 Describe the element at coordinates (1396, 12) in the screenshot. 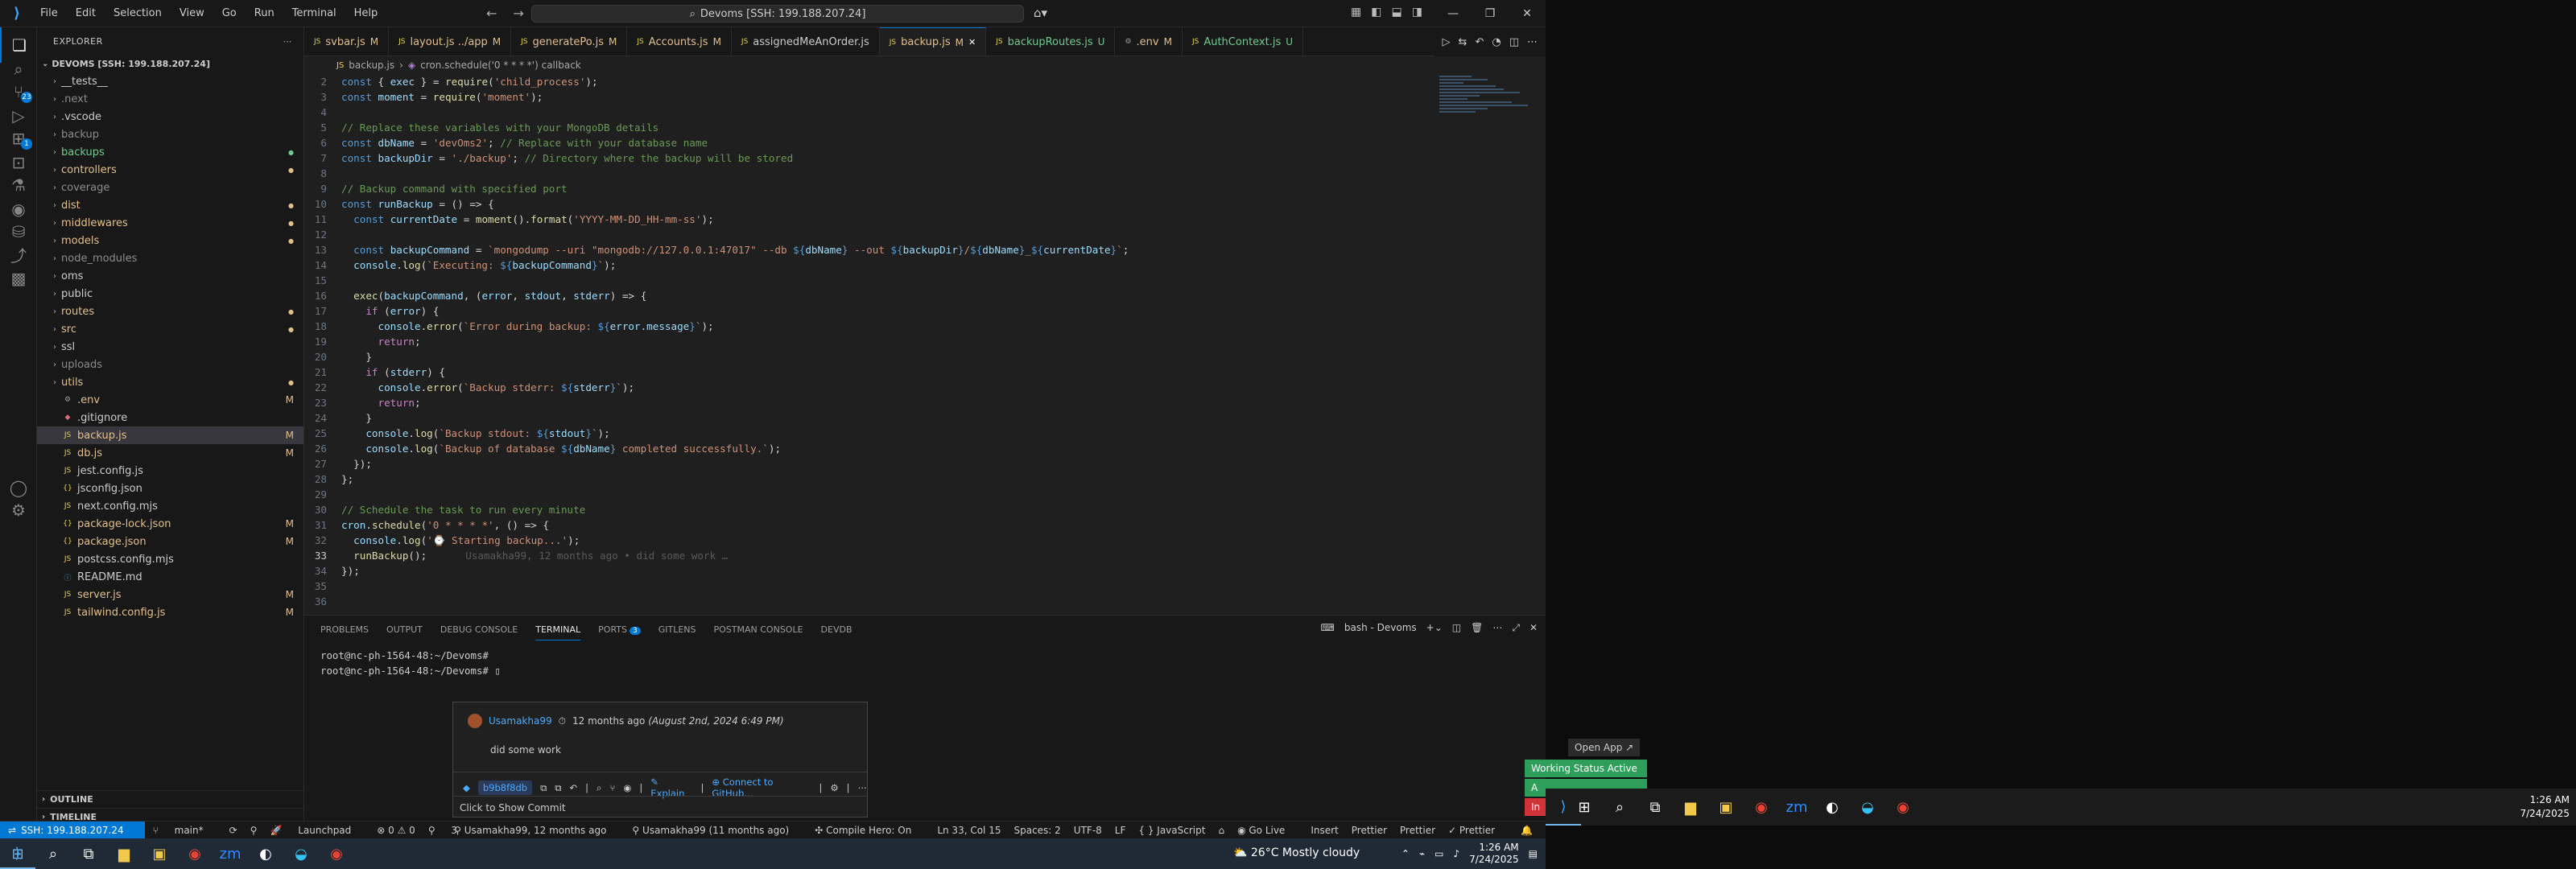

I see `toggle-panel-icon: ⬓` at that location.